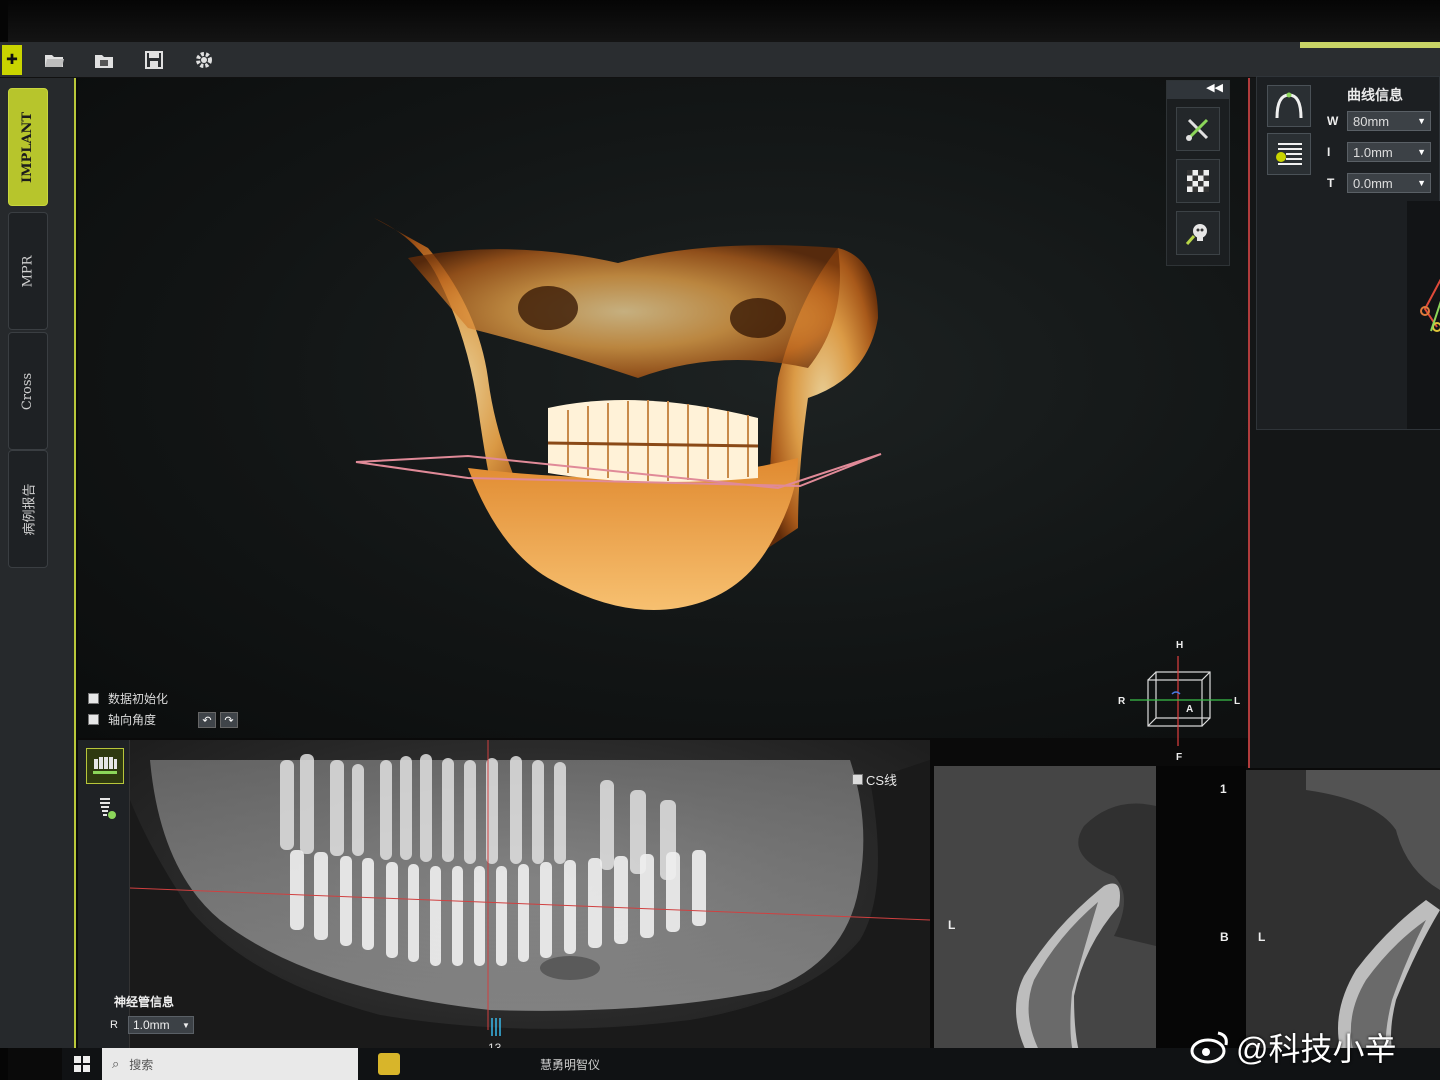 Image resolution: width=1440 pixels, height=1080 pixels. Describe the element at coordinates (882, 780) in the screenshot. I see `cs-line-label: CS线` at that location.